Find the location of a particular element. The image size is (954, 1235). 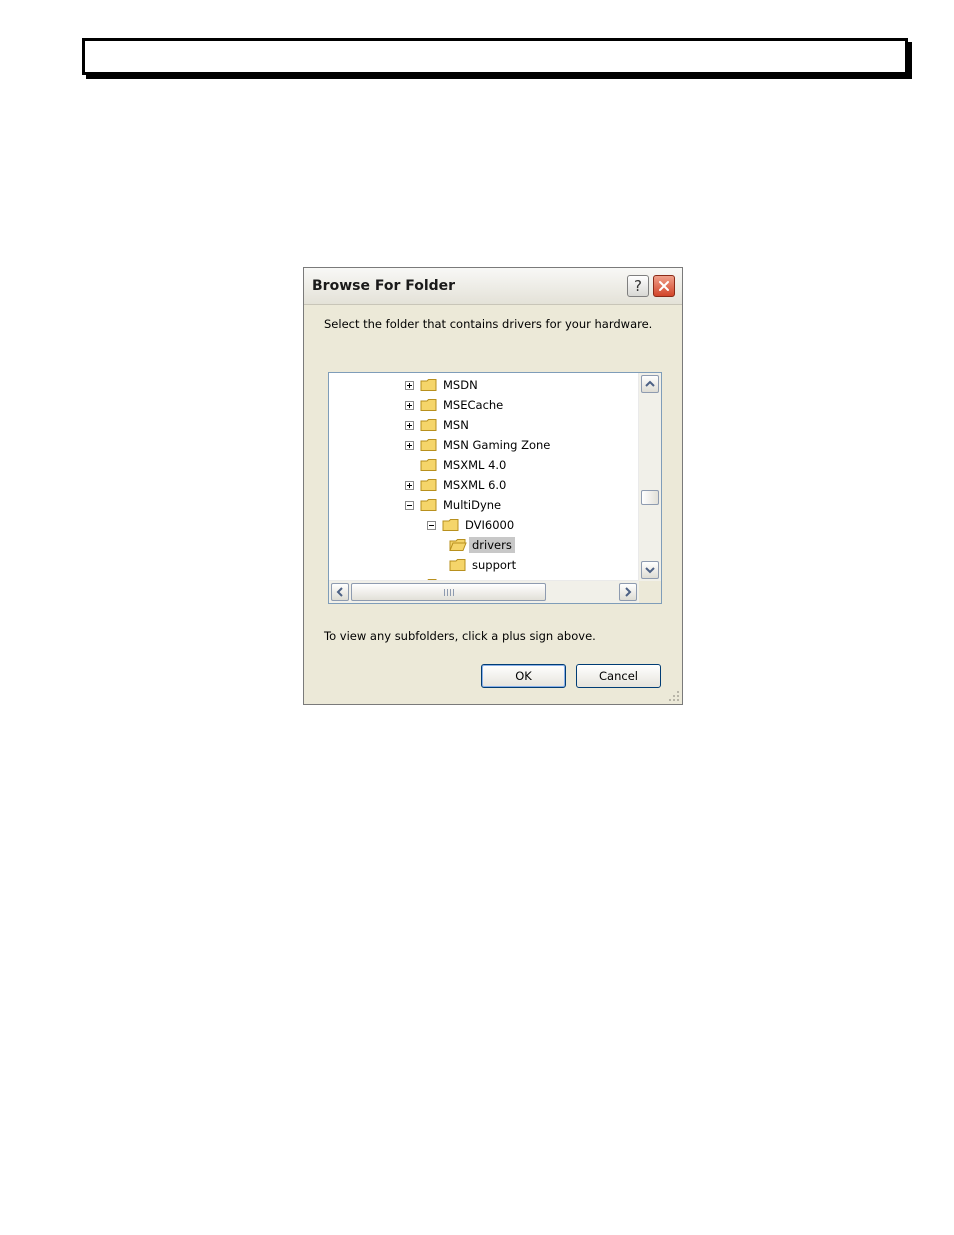

tree-item: MSXML 4.0 is located at coordinates (455, 465).